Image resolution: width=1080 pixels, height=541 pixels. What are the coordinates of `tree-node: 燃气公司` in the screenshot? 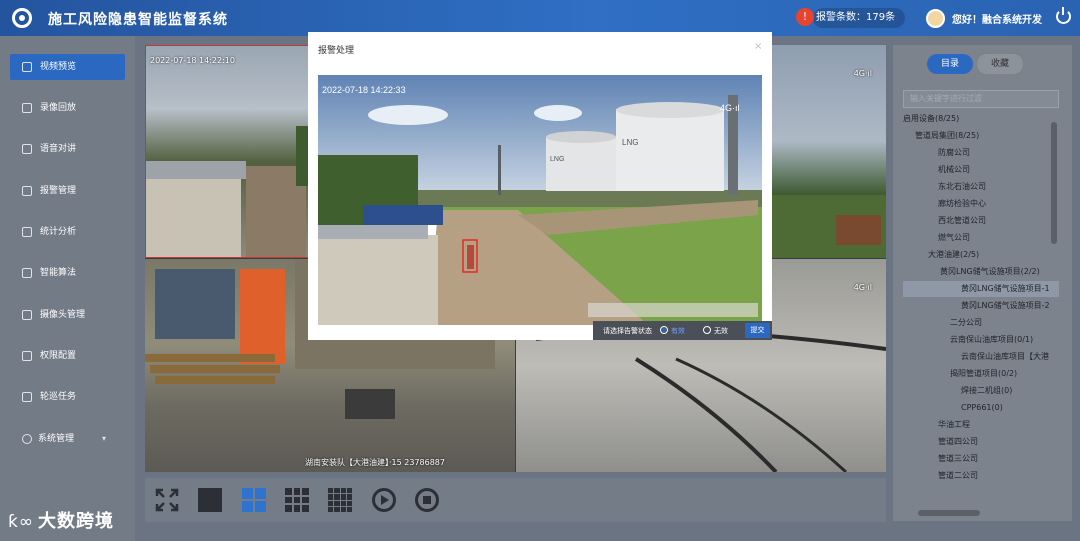 It's located at (954, 238).